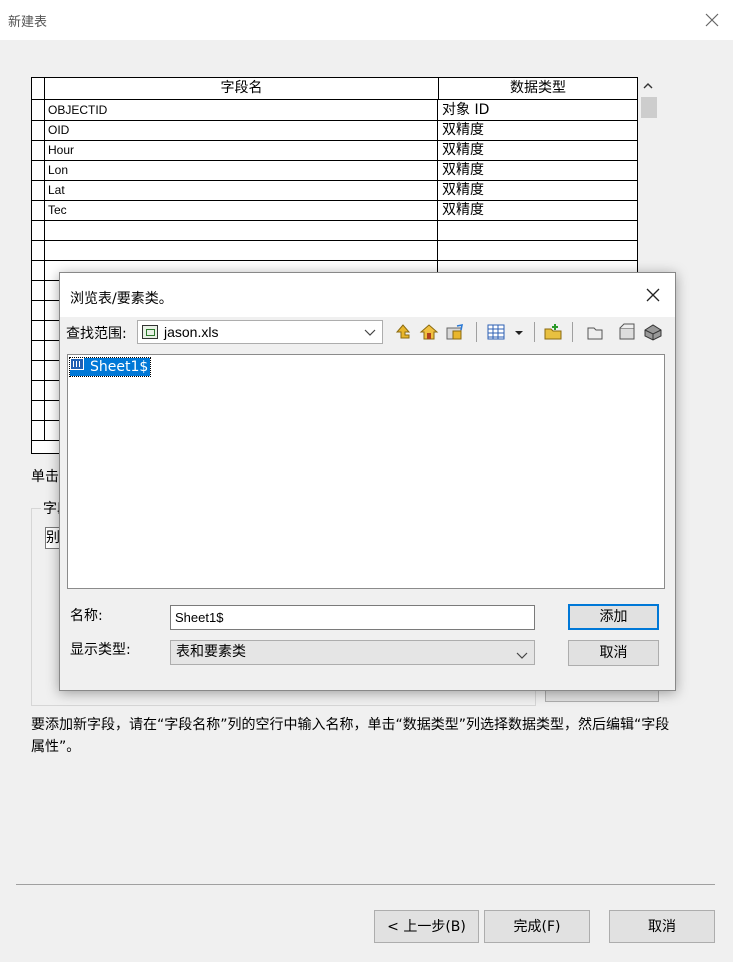 This screenshot has width=733, height=962. Describe the element at coordinates (241, 210) in the screenshot. I see `field-name-cell: Tec` at that location.